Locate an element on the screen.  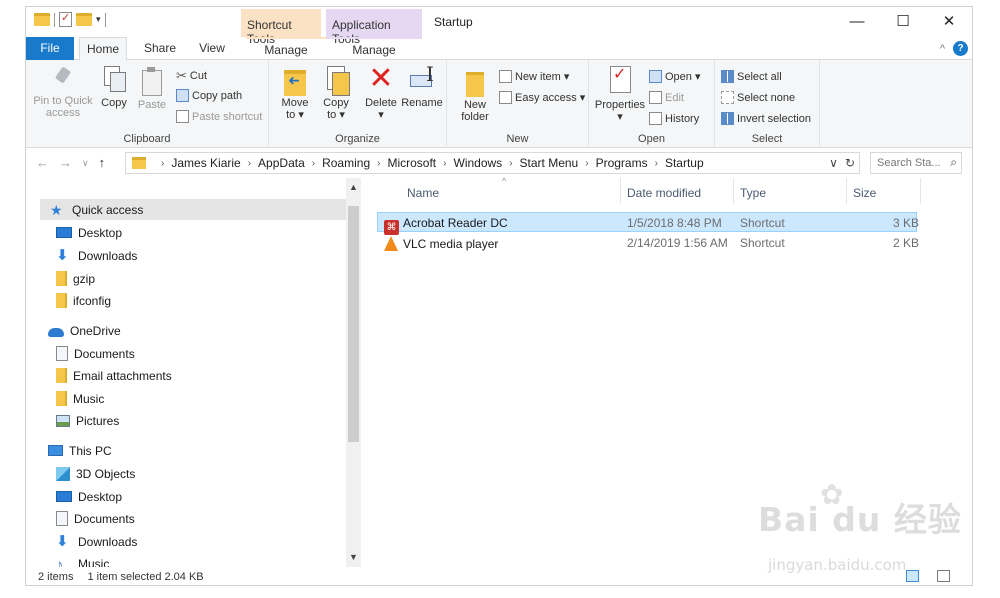
nav-item-documents: Documents is located at coordinates (80, 353).